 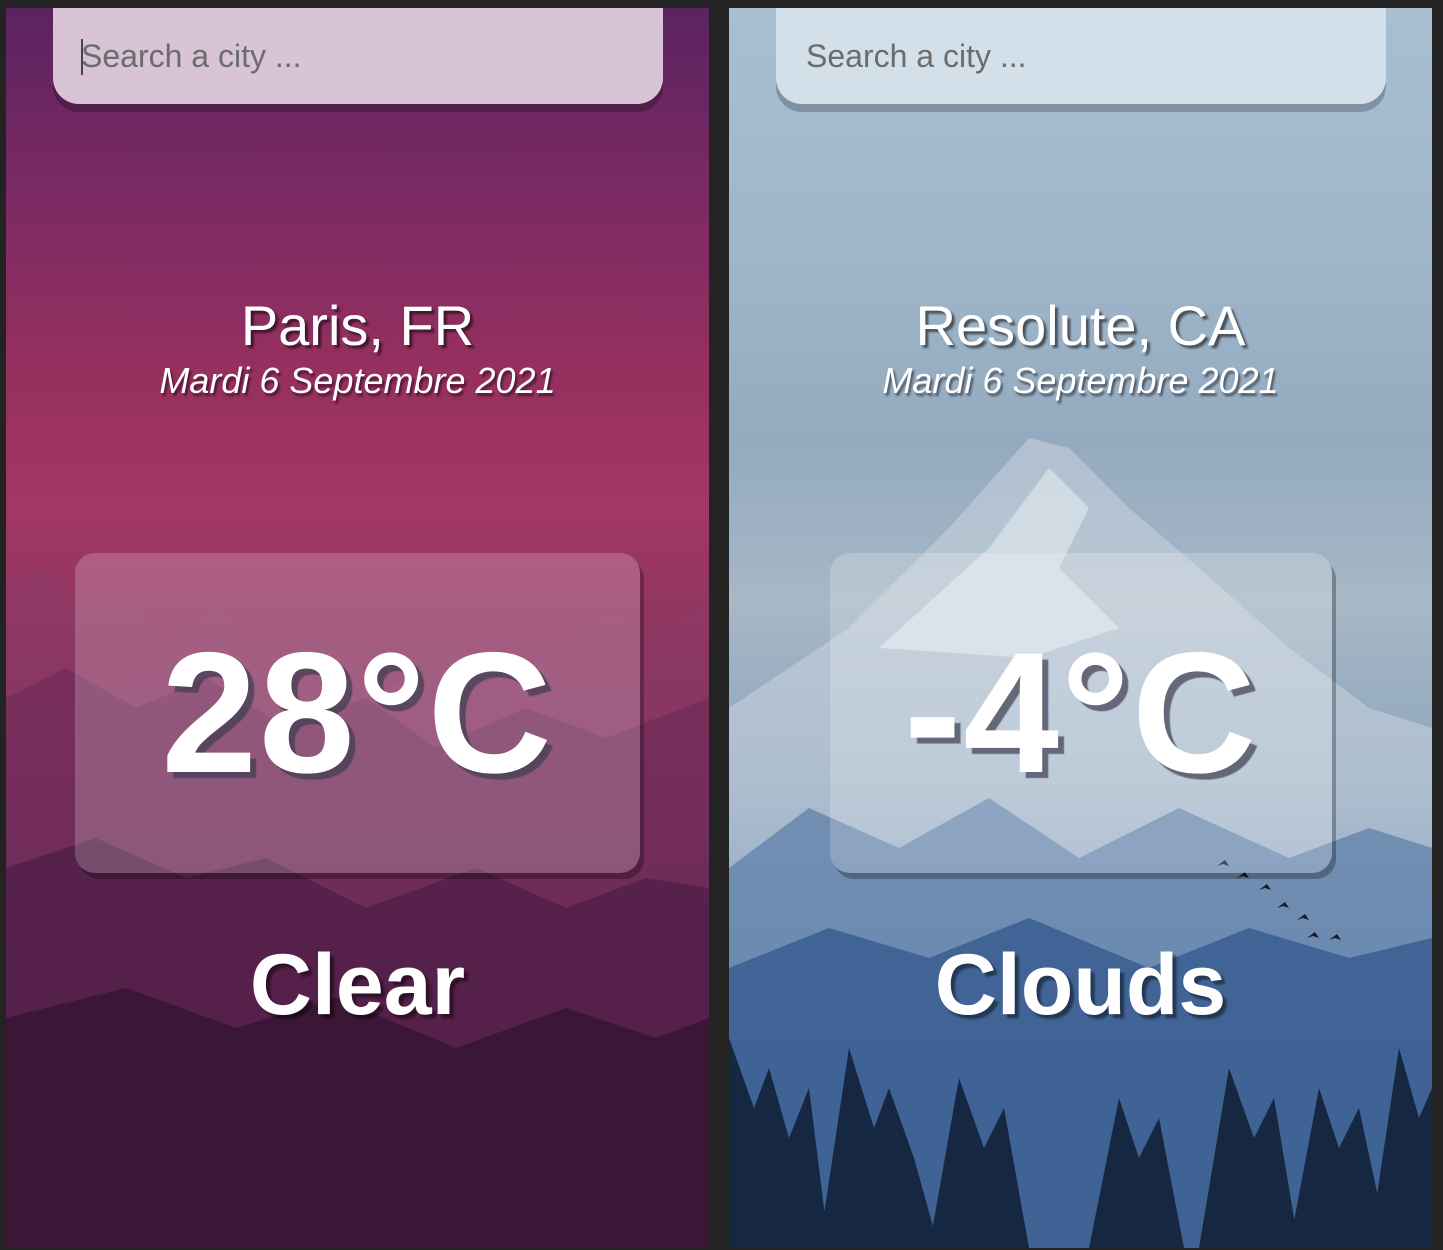 I want to click on text-caret, so click(x=82, y=57).